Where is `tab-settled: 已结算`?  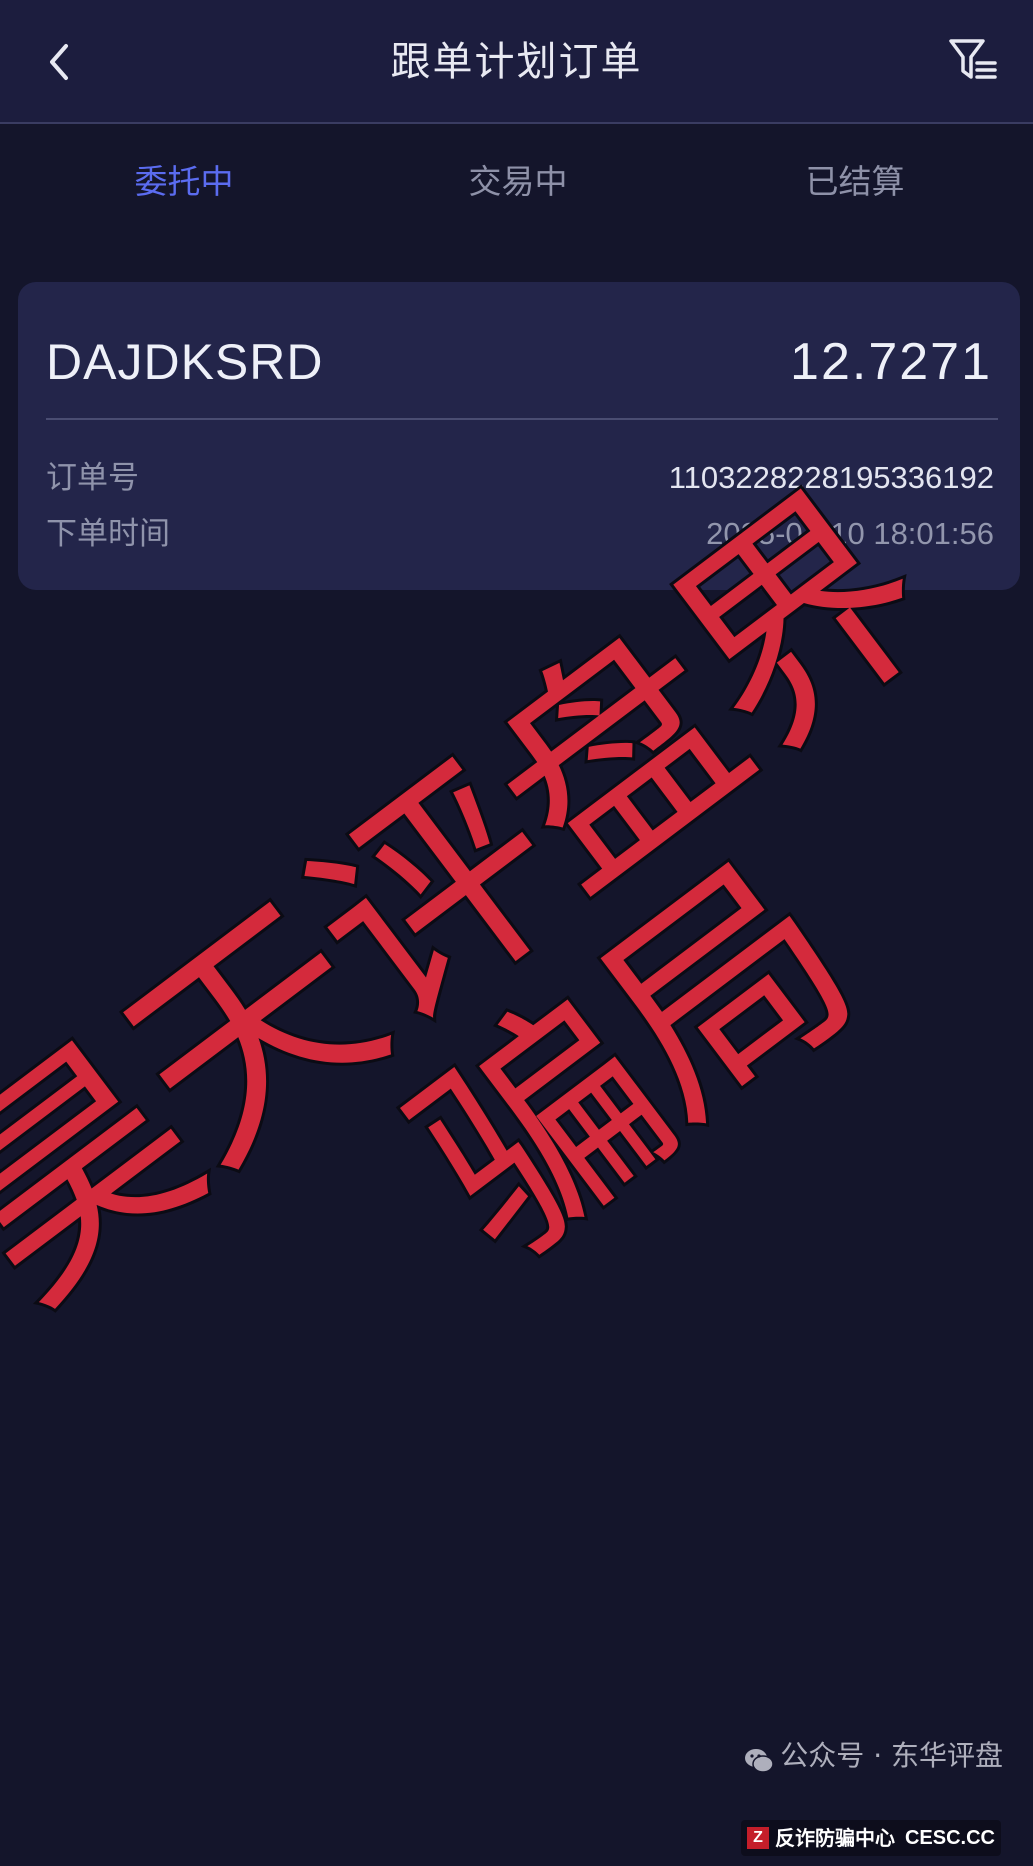
tab-settled: 已结算 is located at coordinates (855, 182).